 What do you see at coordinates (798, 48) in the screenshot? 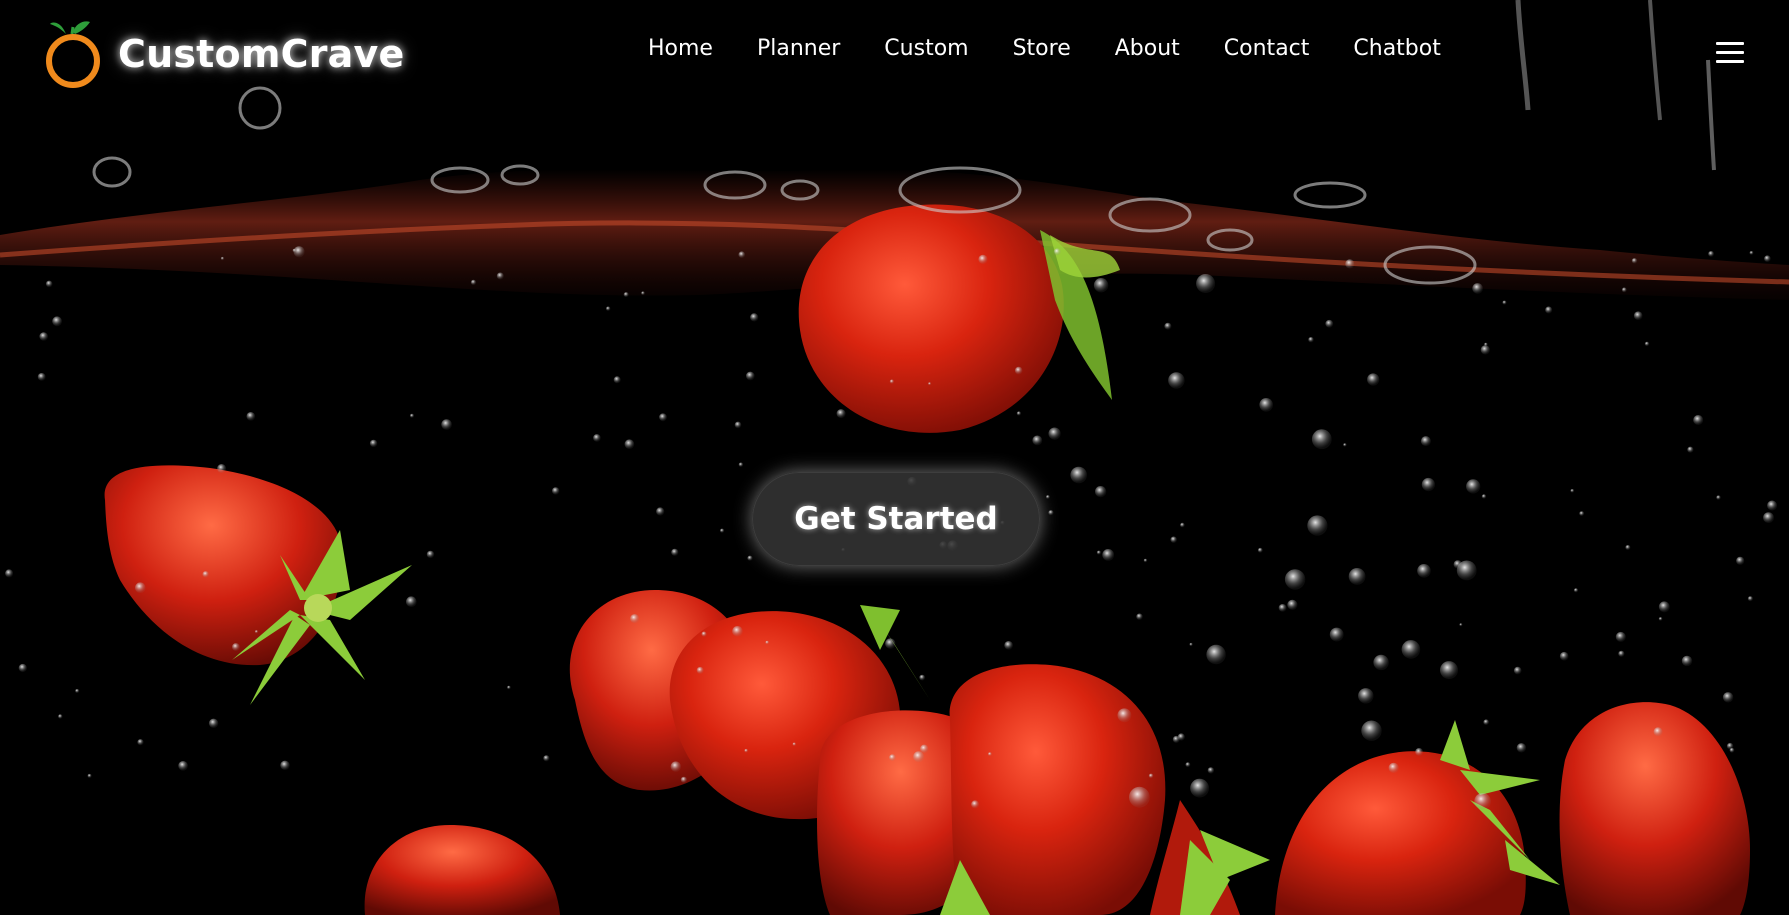
I see `nav-item-planner: Planner` at bounding box center [798, 48].